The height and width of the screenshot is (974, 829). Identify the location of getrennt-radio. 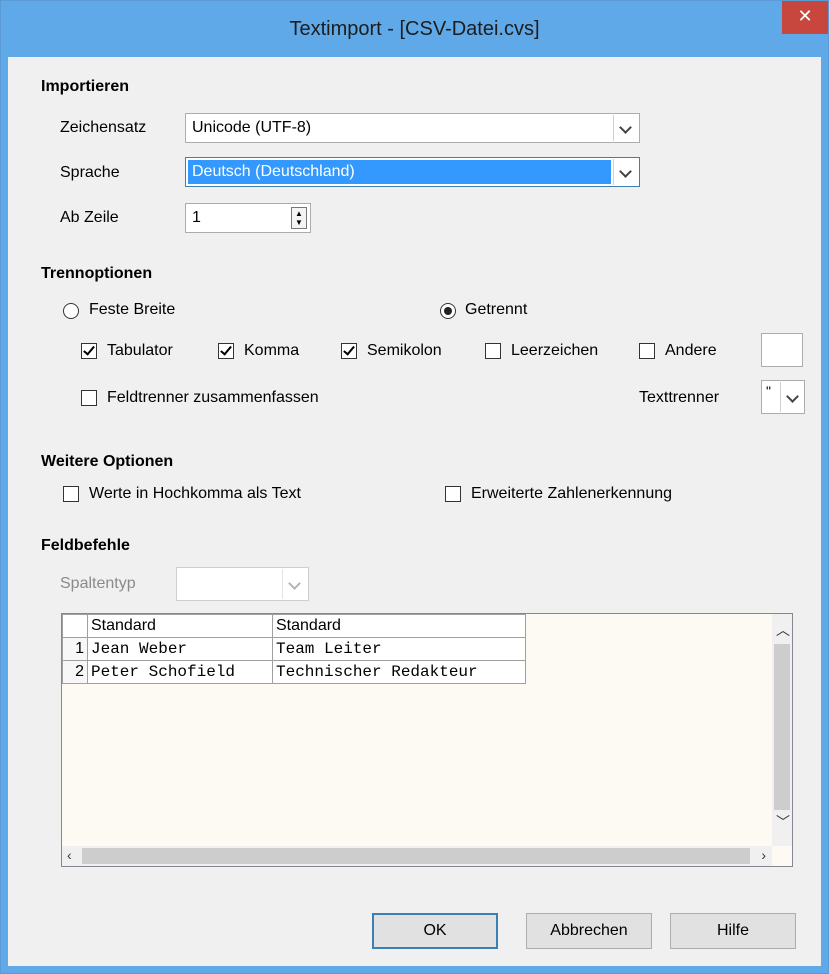
(448, 311).